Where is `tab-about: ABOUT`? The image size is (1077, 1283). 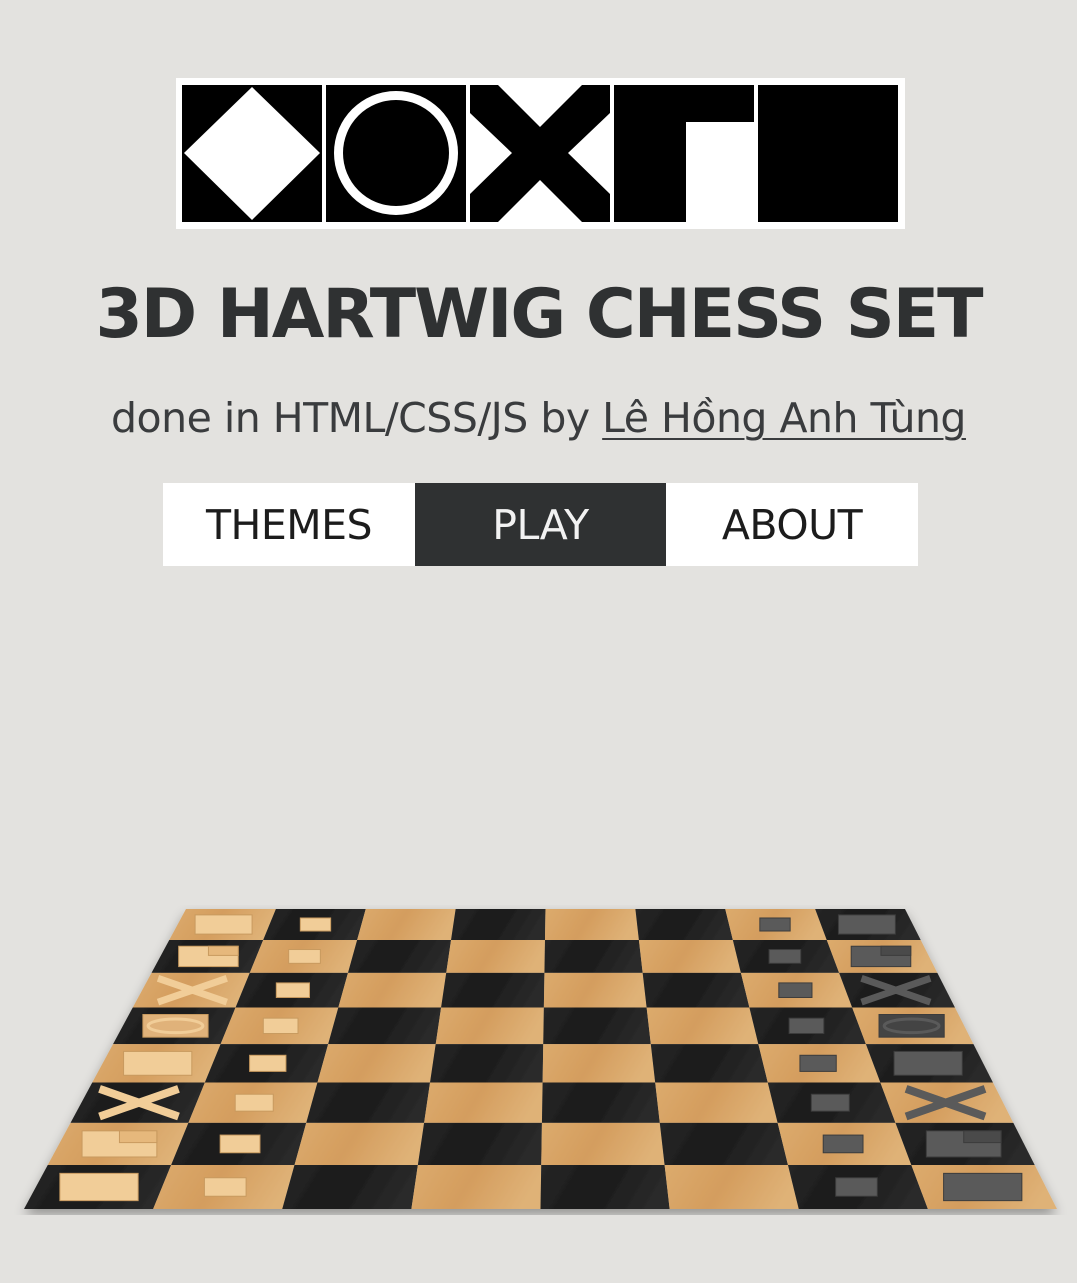
tab-about: ABOUT is located at coordinates (792, 524).